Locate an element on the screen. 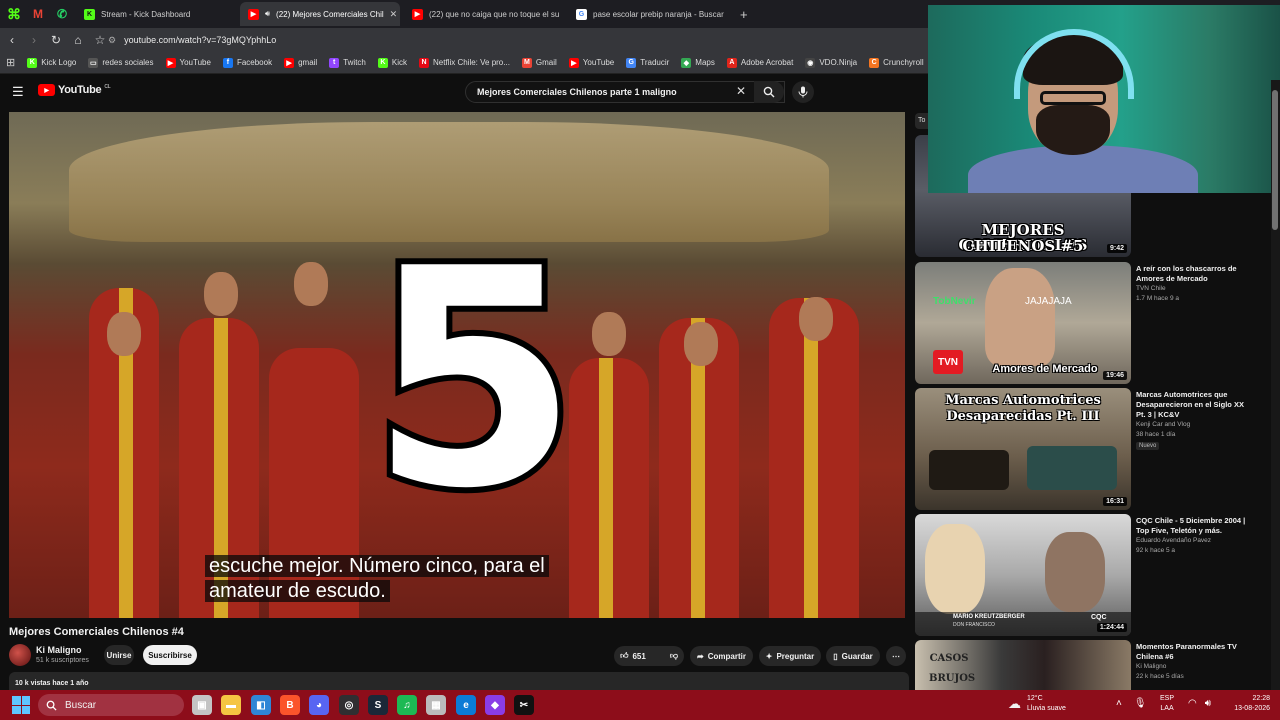 Image resolution: width=1280 pixels, height=720 pixels. close-tab-icon: ✕ is located at coordinates (394, 14).